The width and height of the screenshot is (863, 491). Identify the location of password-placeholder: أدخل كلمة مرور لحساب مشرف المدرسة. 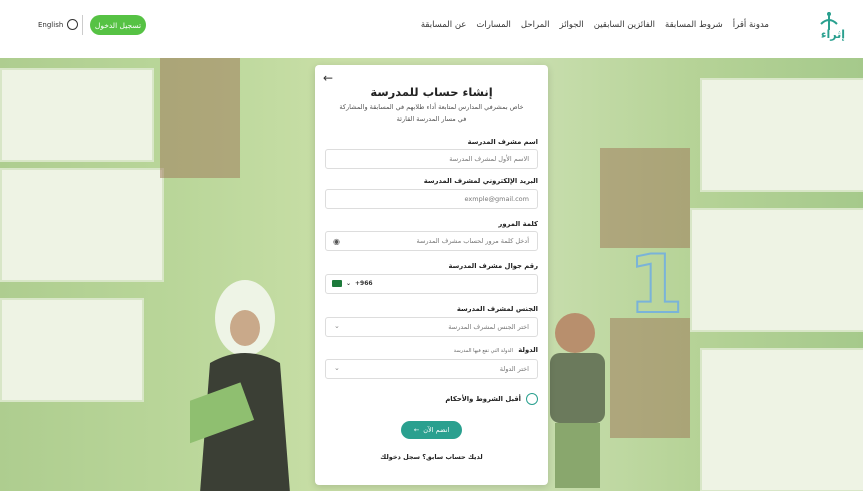
(472, 241).